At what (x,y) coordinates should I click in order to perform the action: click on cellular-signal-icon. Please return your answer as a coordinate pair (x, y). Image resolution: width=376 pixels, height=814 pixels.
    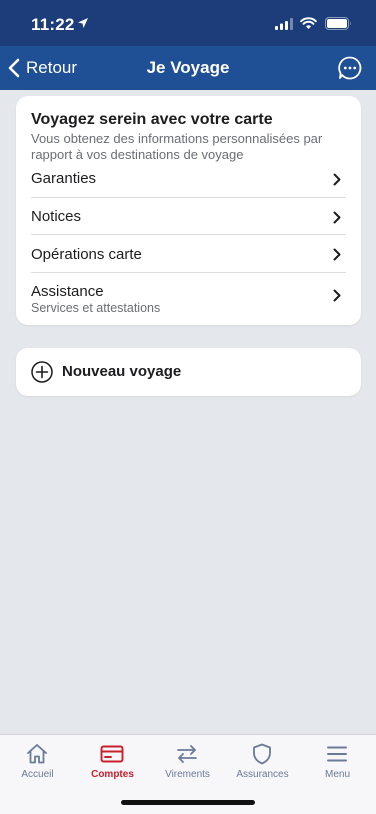
    Looking at the image, I should click on (284, 24).